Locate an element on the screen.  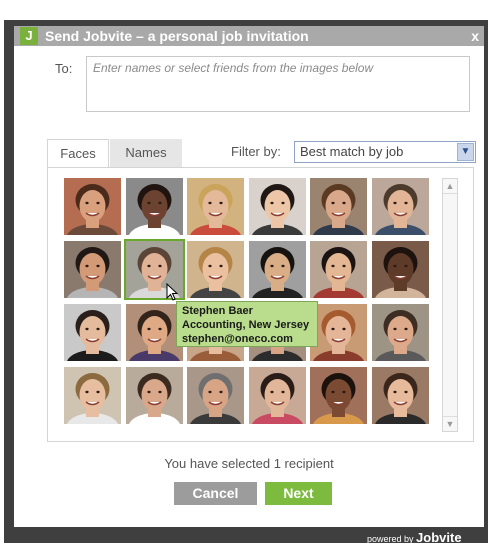
powered-by-label: powered by is located at coordinates (390, 539).